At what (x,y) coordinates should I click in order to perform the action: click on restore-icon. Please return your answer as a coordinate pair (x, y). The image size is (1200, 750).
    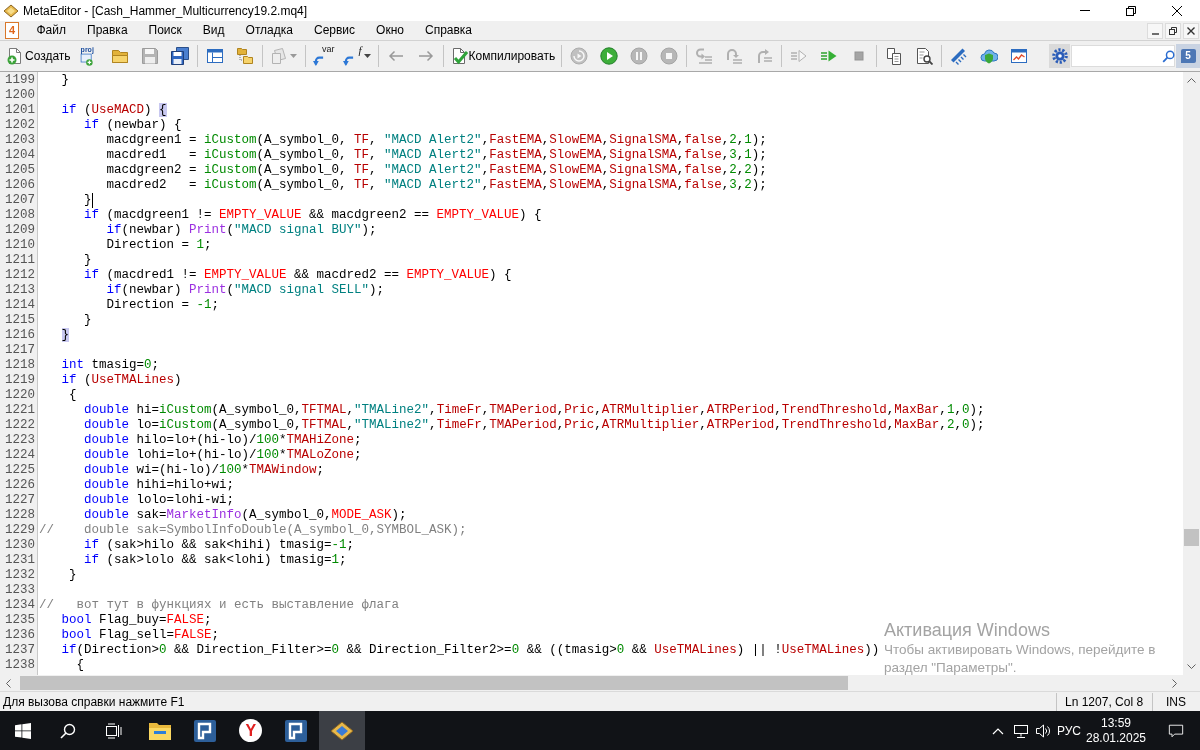
    Looking at the image, I should click on (1173, 30).